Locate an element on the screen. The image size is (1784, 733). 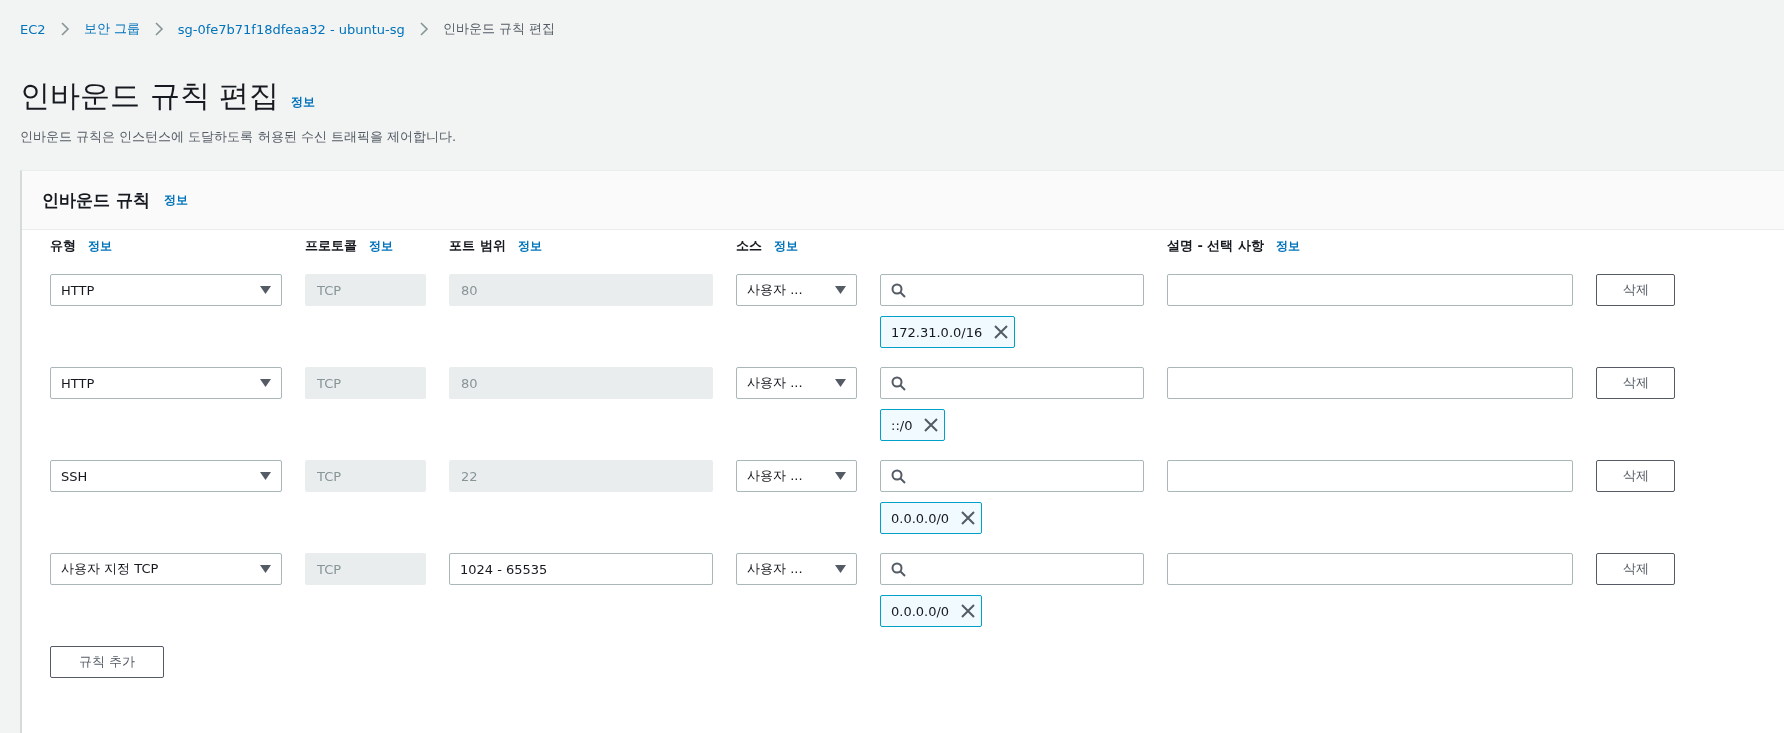
column-header: 설명 - 선택 사항 is located at coordinates (1215, 246).